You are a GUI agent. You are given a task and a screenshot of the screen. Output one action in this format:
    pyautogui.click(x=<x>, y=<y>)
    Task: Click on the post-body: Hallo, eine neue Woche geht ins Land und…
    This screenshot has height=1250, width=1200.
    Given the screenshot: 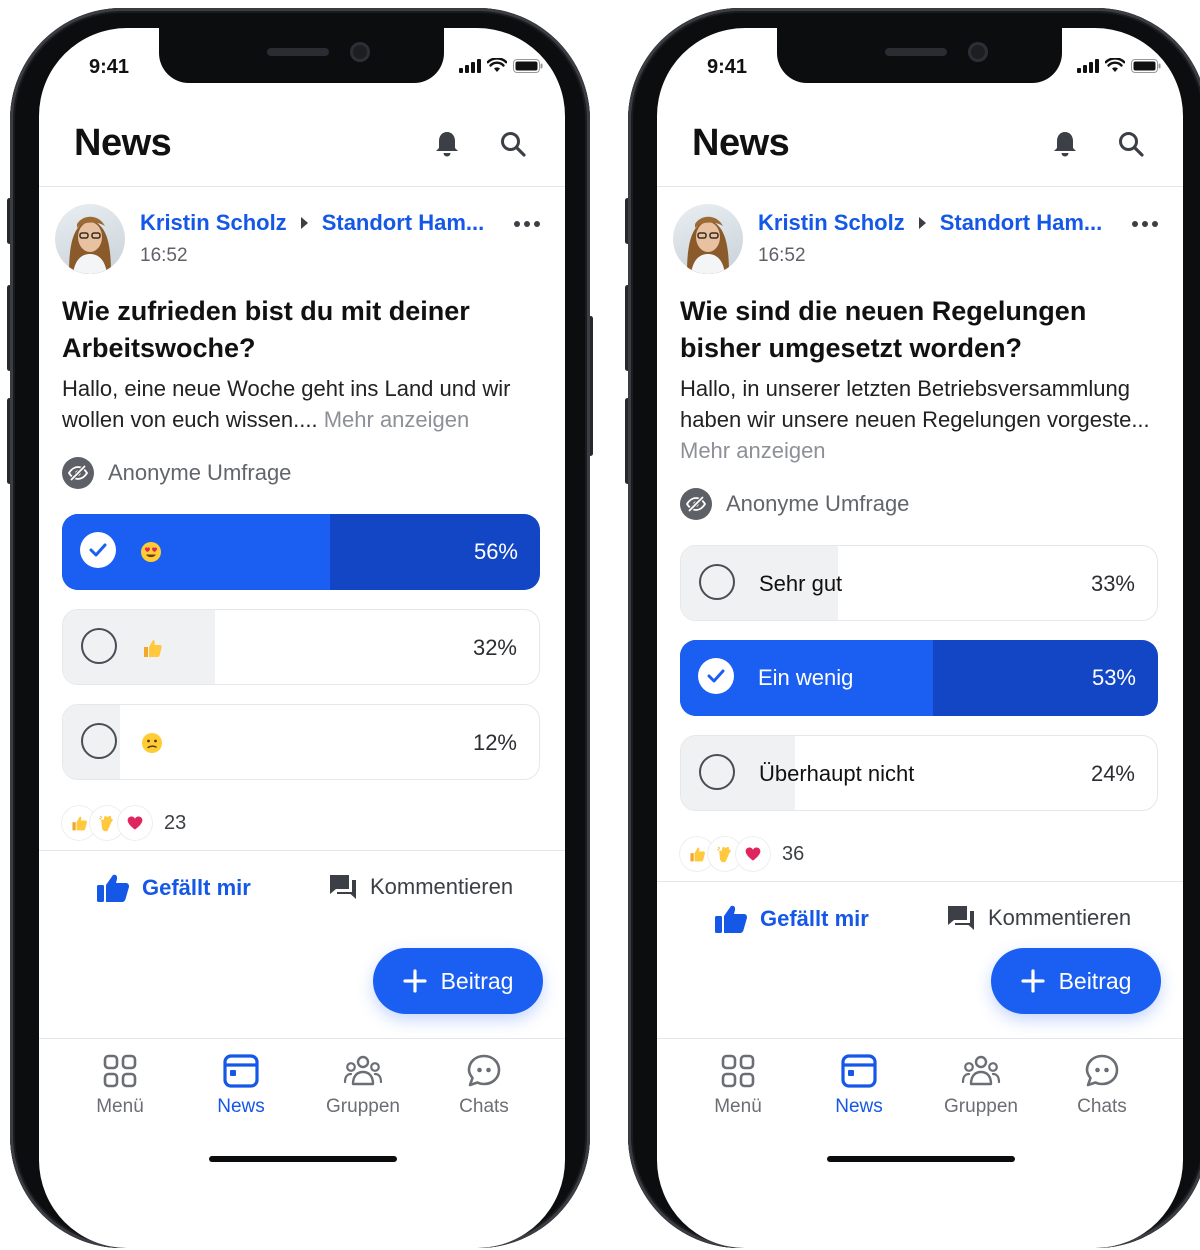 What is the action you would take?
    pyautogui.click(x=307, y=404)
    